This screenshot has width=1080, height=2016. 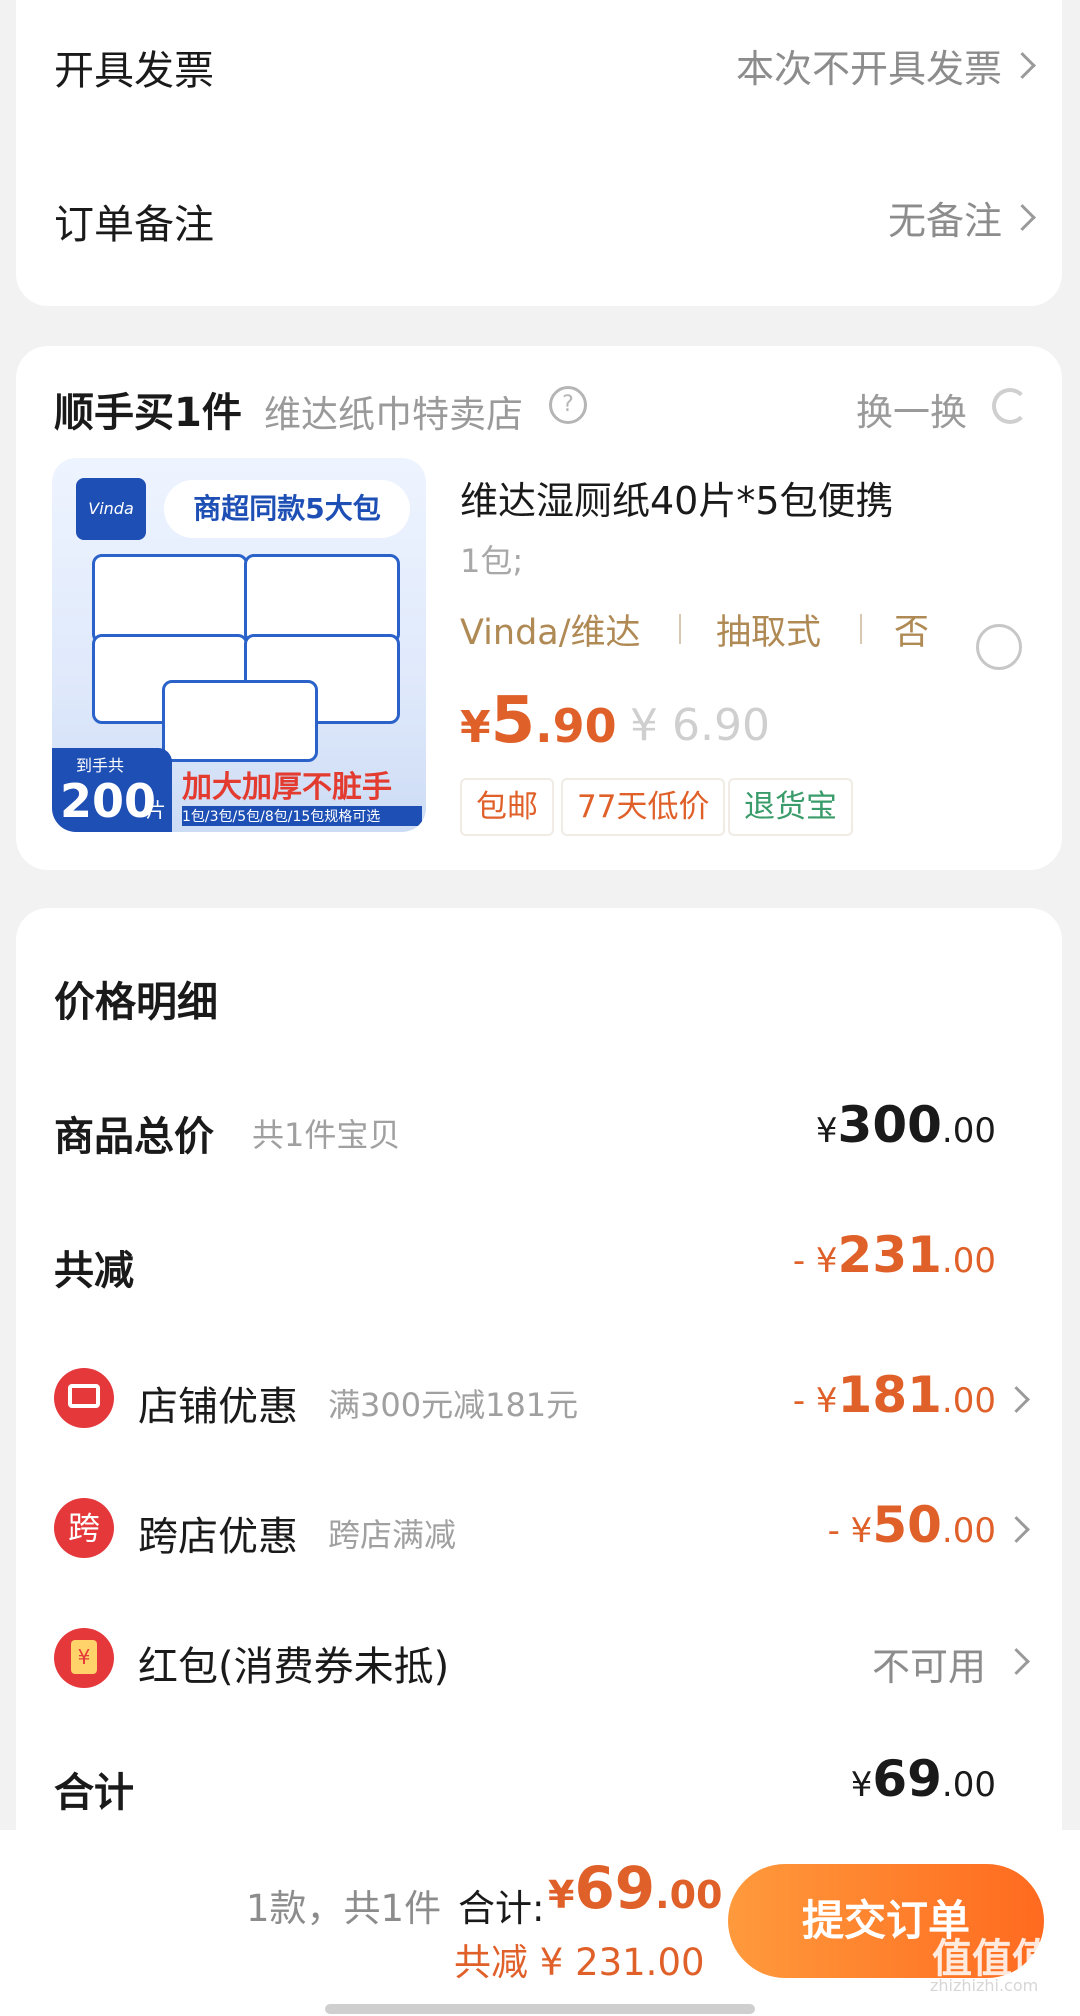 What do you see at coordinates (968, 1531) in the screenshot?
I see `cross-discount-dec: .00` at bounding box center [968, 1531].